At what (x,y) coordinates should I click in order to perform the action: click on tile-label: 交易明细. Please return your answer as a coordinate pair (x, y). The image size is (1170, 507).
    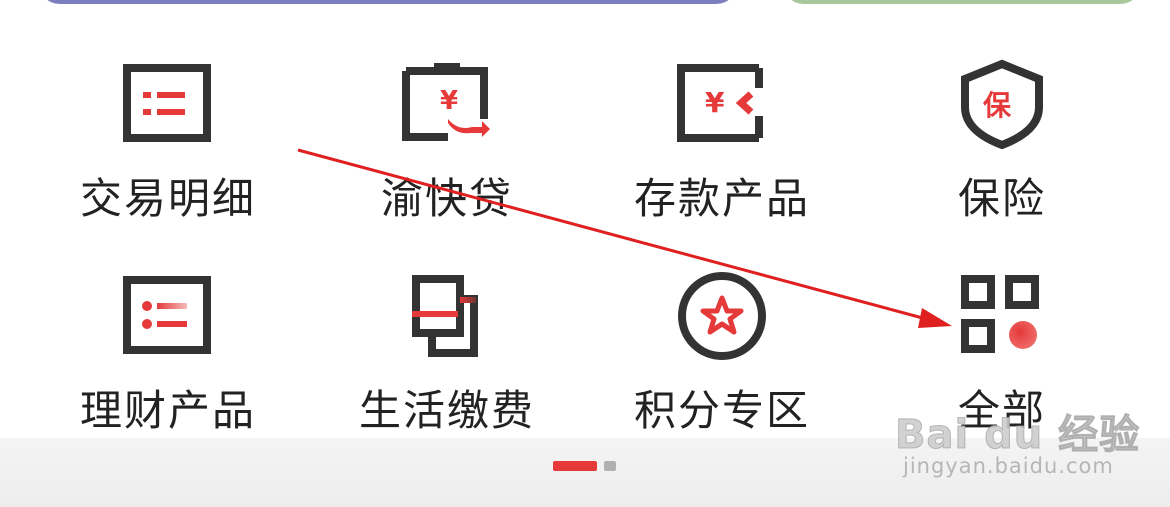
    Looking at the image, I should click on (167, 198).